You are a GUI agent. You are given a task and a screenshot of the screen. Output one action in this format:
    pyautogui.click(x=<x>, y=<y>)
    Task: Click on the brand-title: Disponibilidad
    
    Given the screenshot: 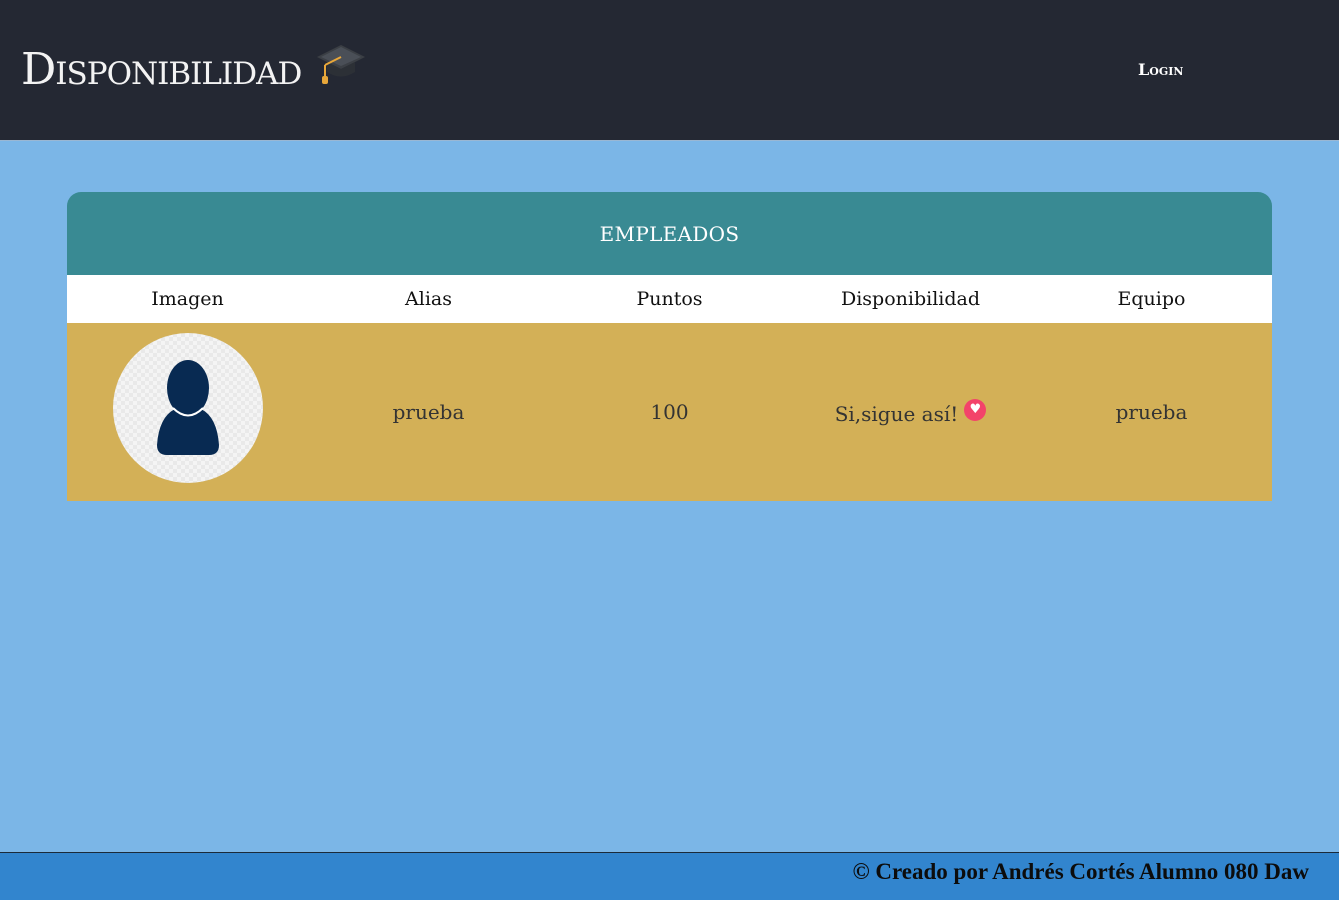 What is the action you would take?
    pyautogui.click(x=161, y=70)
    